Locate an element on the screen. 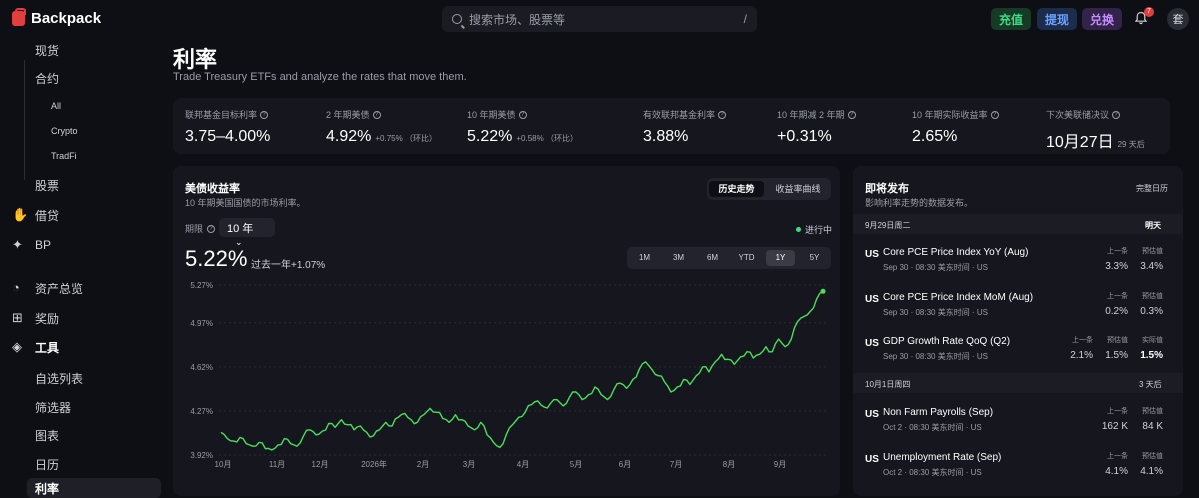 Image resolution: width=1199 pixels, height=498 pixels. search-icon is located at coordinates (457, 19).